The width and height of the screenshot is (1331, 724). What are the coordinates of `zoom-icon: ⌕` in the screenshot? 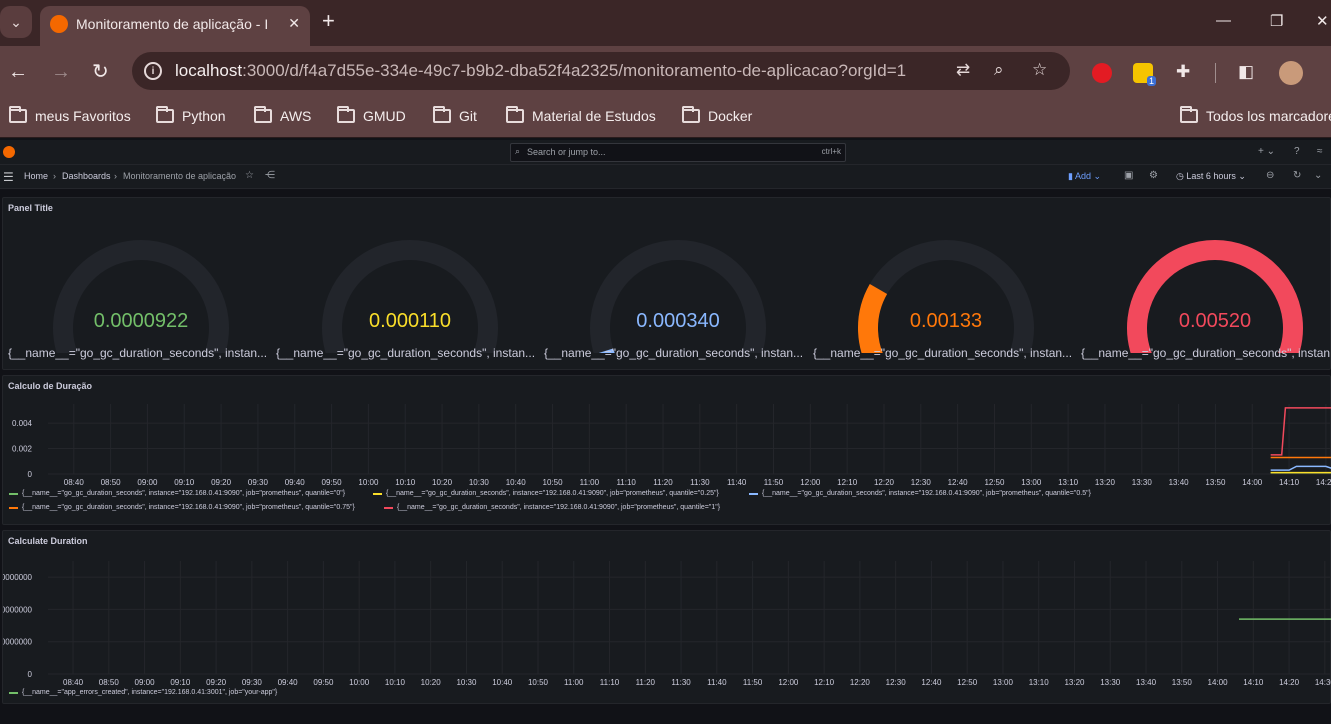 It's located at (999, 70).